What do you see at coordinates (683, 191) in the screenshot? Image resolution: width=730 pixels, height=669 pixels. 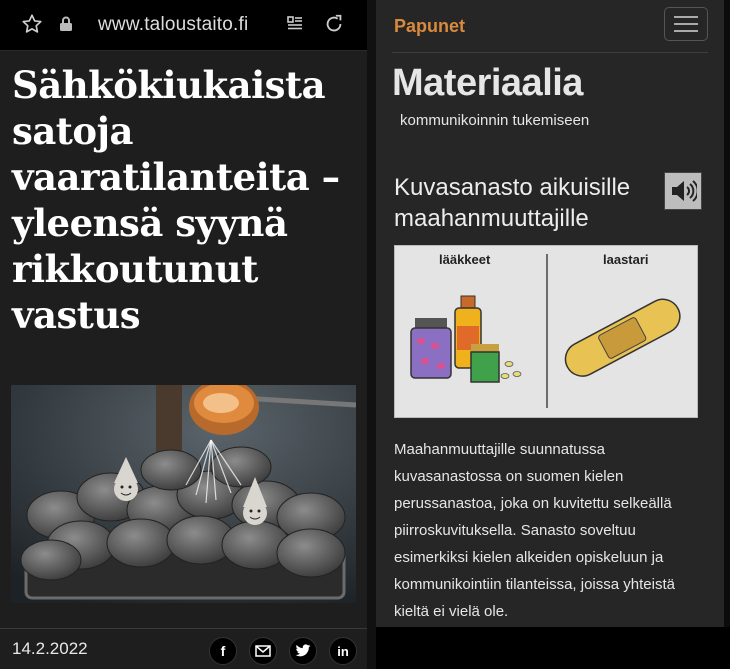 I see `speaker-icon` at bounding box center [683, 191].